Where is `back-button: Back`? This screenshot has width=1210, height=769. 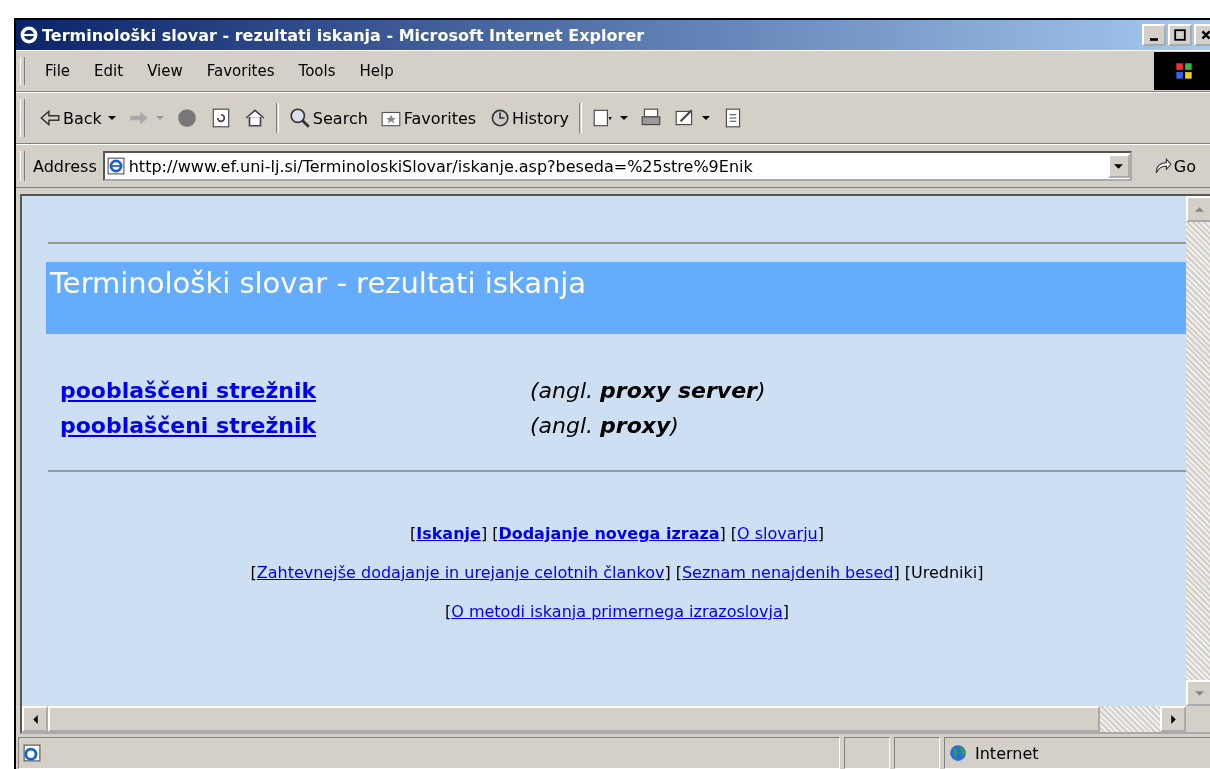 back-button: Back is located at coordinates (77, 118).